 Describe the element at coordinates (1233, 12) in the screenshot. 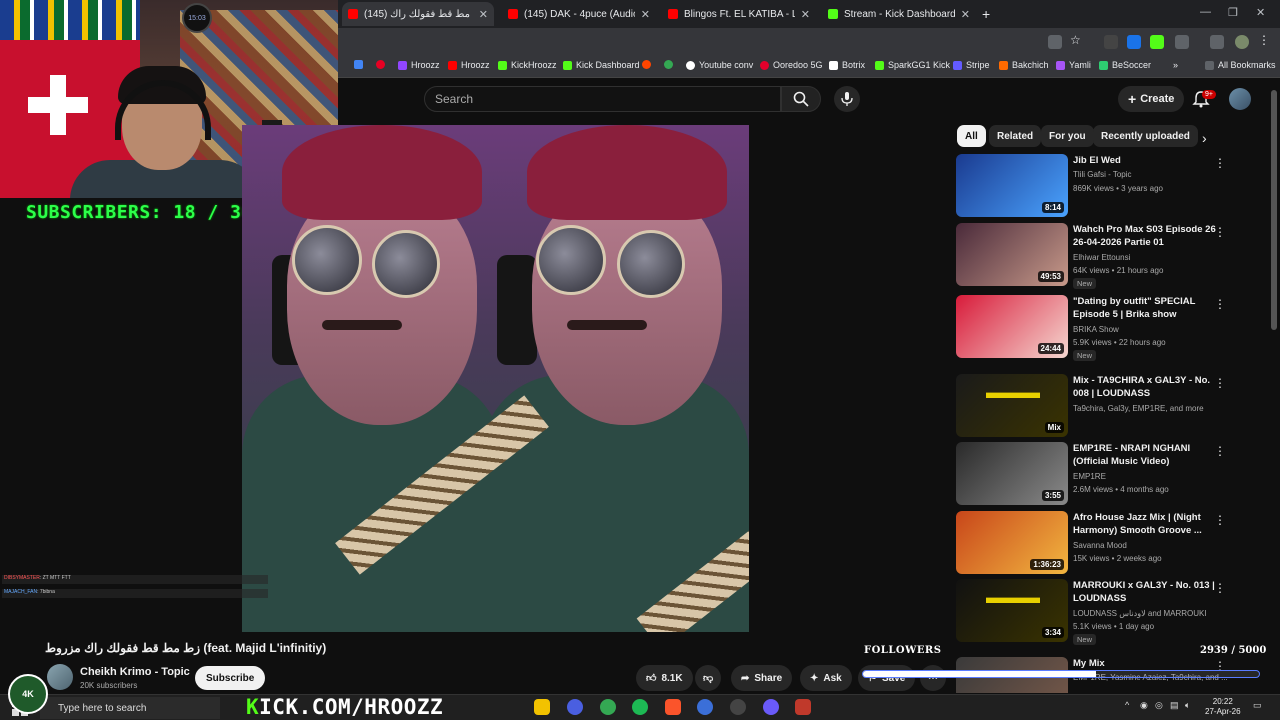

I see `maximize-icon: ❐` at that location.